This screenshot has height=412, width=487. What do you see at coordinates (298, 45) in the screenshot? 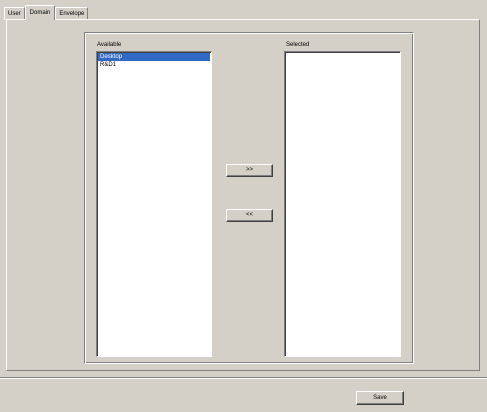
I see `selected-list-label: Selected` at bounding box center [298, 45].